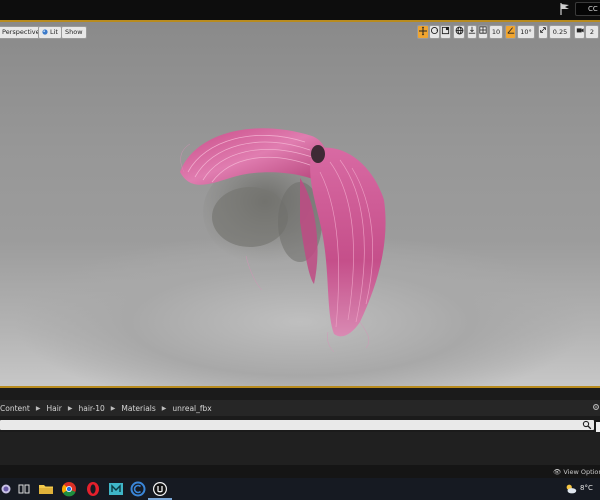 Image resolution: width=600 pixels, height=500 pixels. I want to click on temperature-text: 8°C, so click(586, 488).